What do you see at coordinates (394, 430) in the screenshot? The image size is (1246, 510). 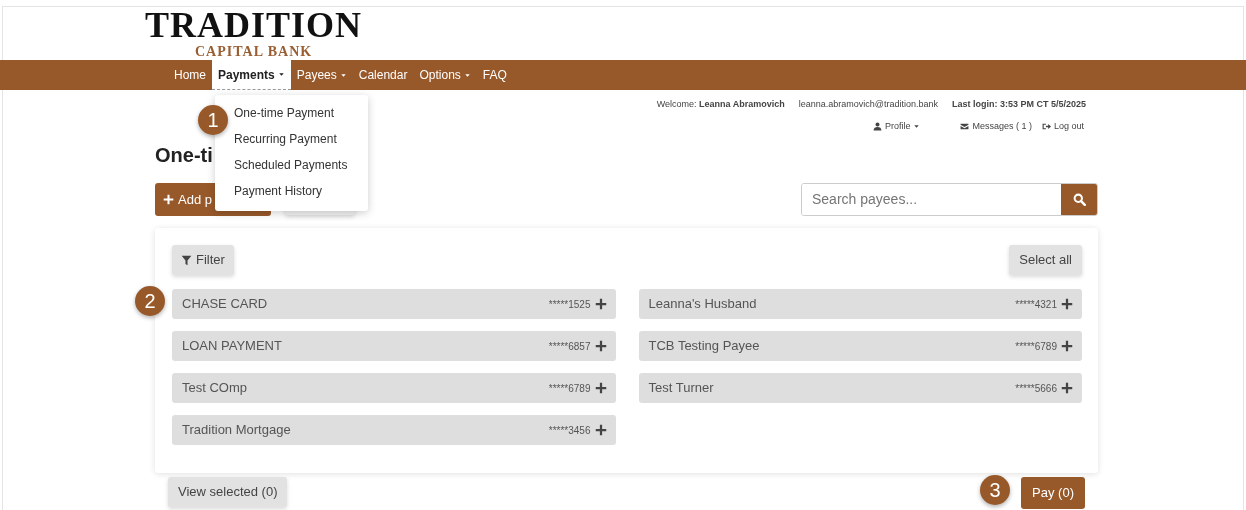 I see `payee-row: Tradition Mortgage *****3456` at bounding box center [394, 430].